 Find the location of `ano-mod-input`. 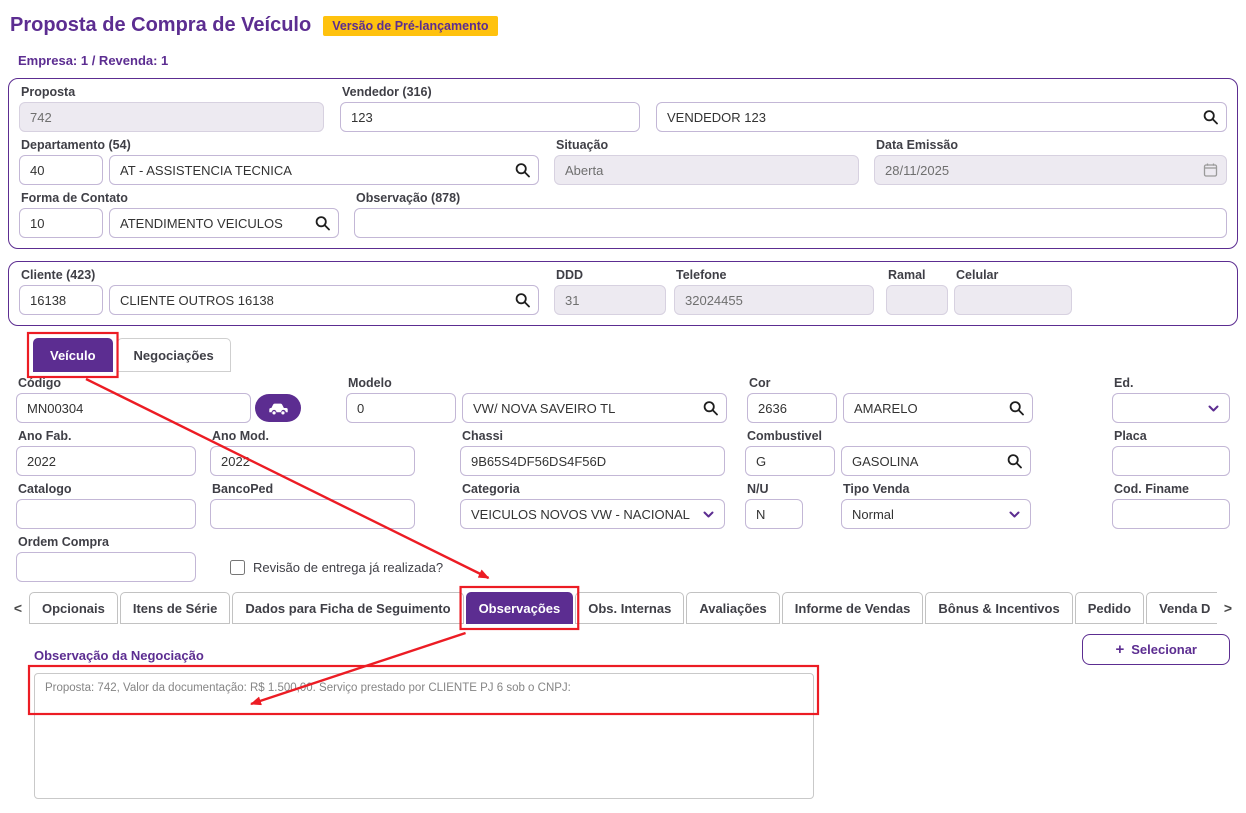

ano-mod-input is located at coordinates (312, 461).